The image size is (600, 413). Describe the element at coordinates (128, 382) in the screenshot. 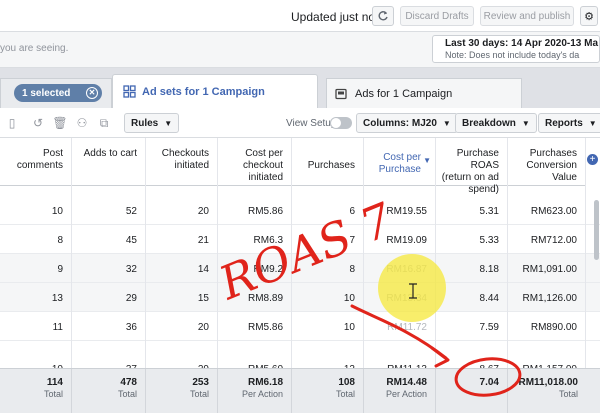

I see `total-value: 478` at that location.